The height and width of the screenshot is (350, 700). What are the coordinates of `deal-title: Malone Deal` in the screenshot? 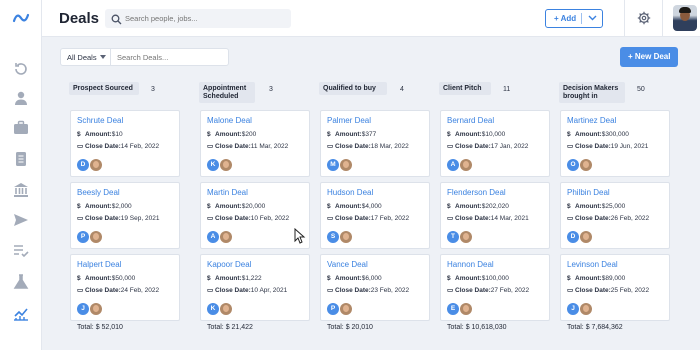 It's located at (229, 120).